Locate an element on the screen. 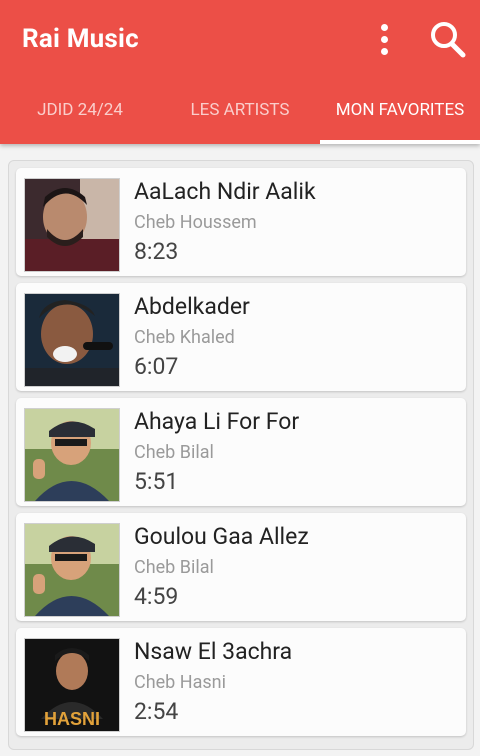 This screenshot has height=756, width=480. song-title: AaLach Ndir Aalik is located at coordinates (225, 191).